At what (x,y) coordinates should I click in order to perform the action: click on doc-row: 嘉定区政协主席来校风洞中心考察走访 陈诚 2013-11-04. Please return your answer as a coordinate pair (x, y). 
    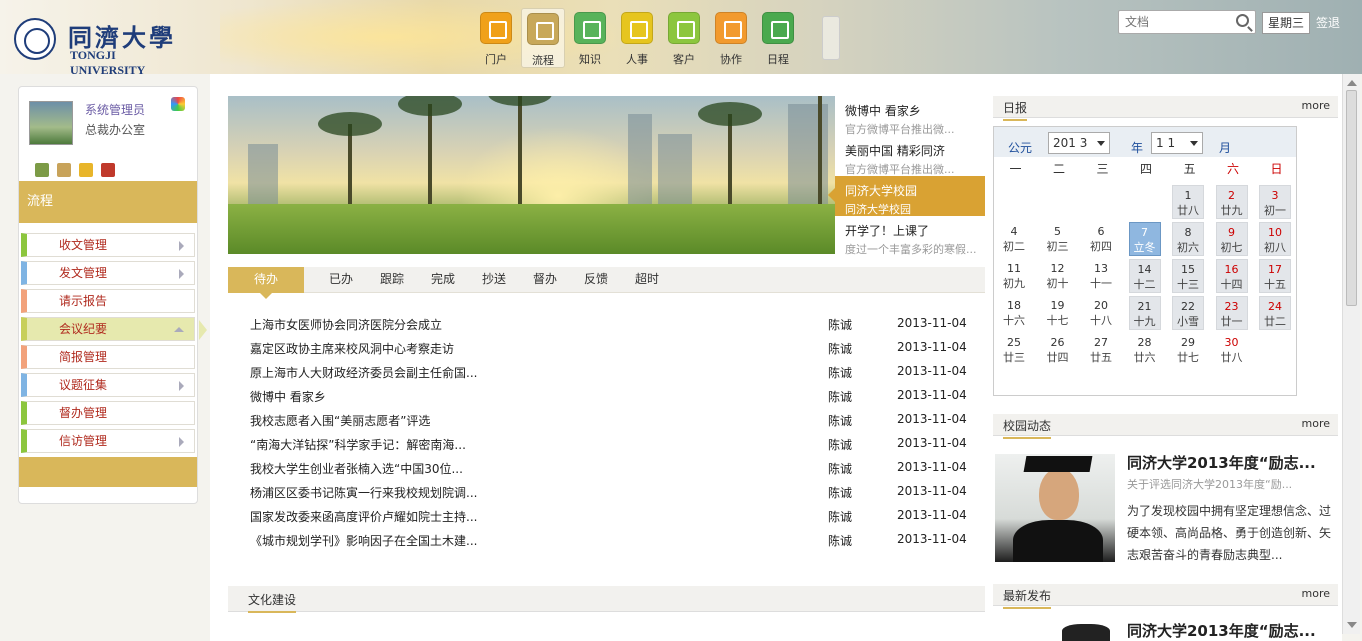
    Looking at the image, I should click on (615, 348).